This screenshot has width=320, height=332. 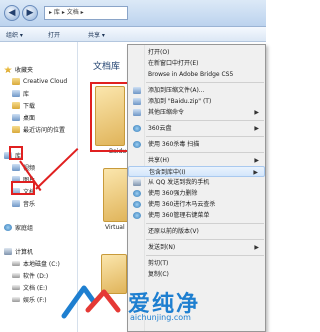 I want to click on menu-item-360-cloud: 360云盘 ▶, so click(x=196, y=128).